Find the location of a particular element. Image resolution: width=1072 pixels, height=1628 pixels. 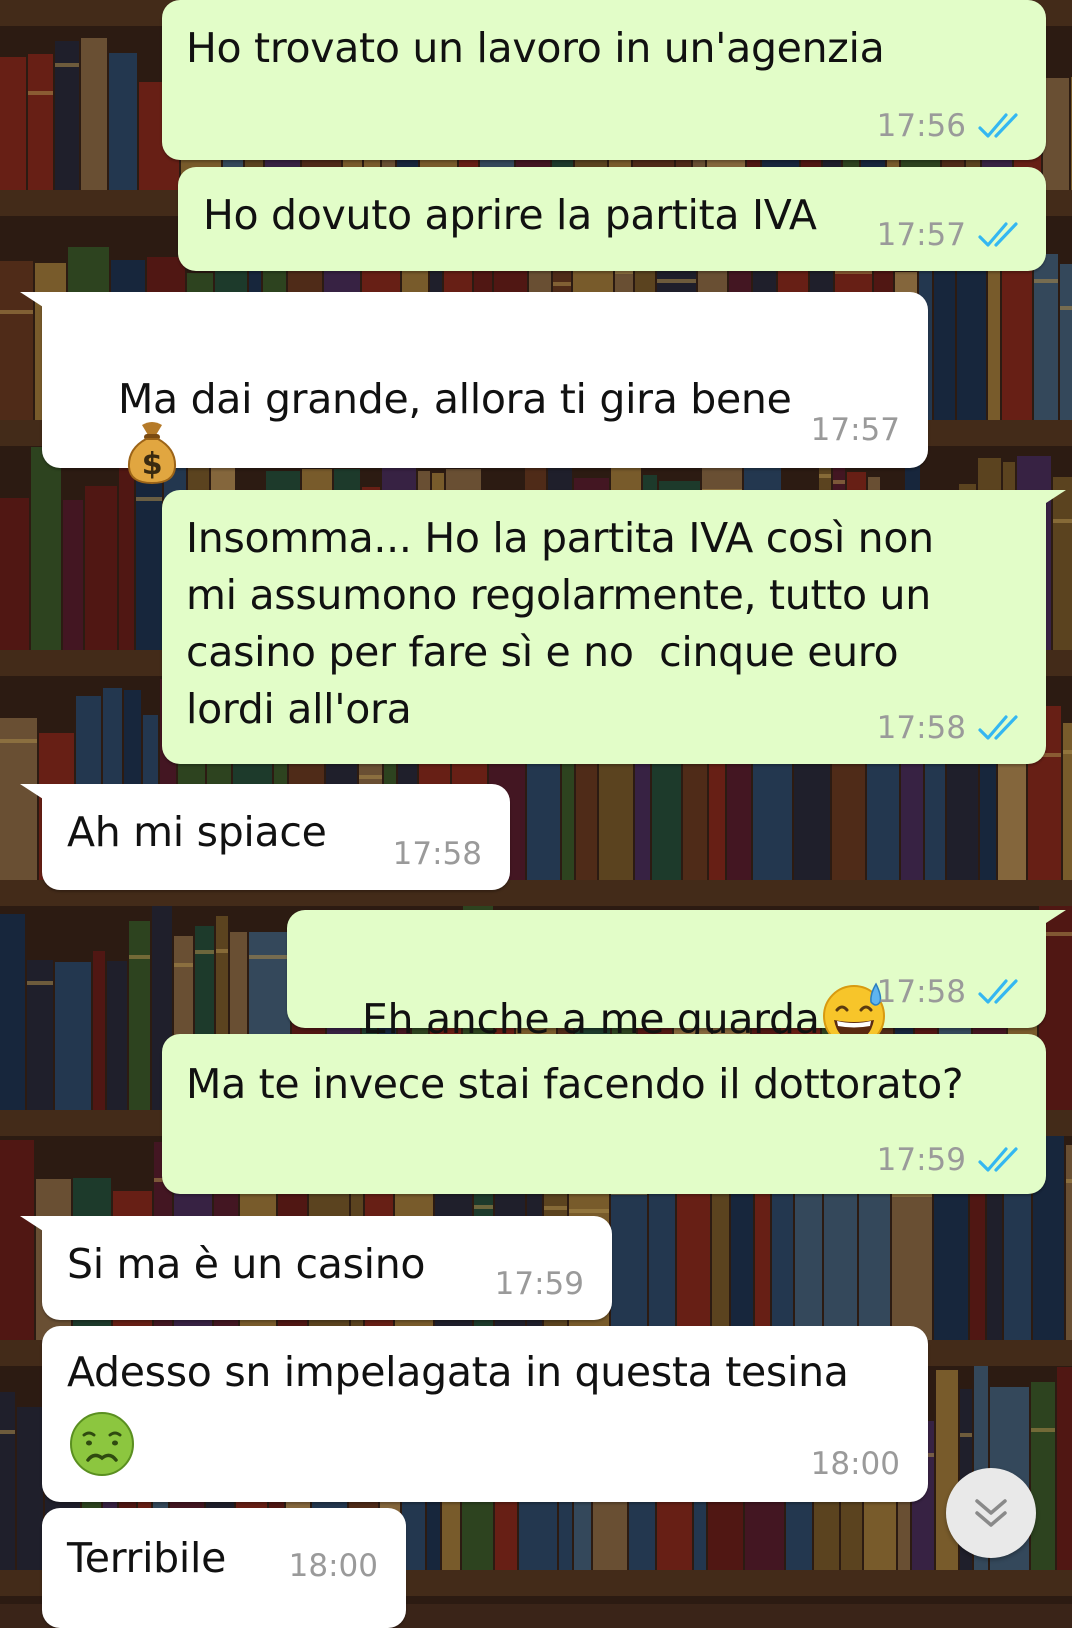

message-text: Si ma è un casino is located at coordinates (246, 1264).